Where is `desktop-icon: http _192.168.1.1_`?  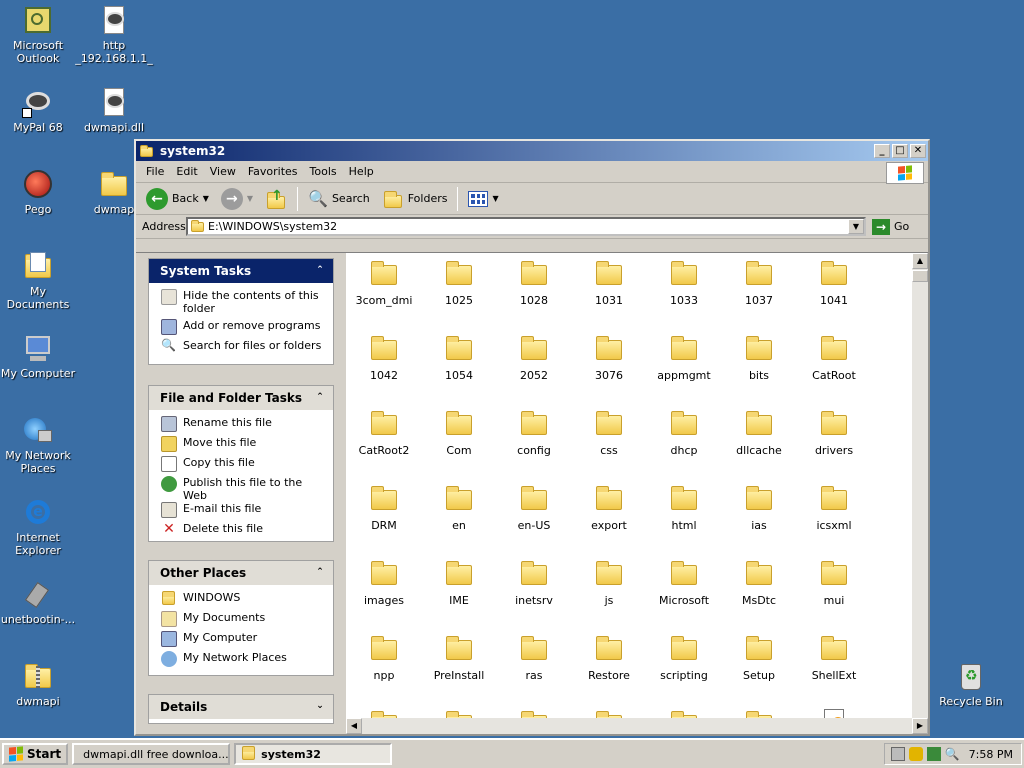
desktop-icon: http _192.168.1.1_ is located at coordinates (114, 34).